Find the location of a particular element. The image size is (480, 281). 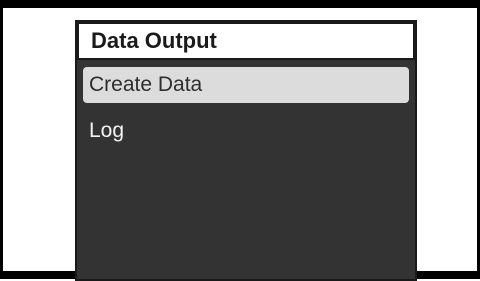

menu-item-log: Log is located at coordinates (246, 131).